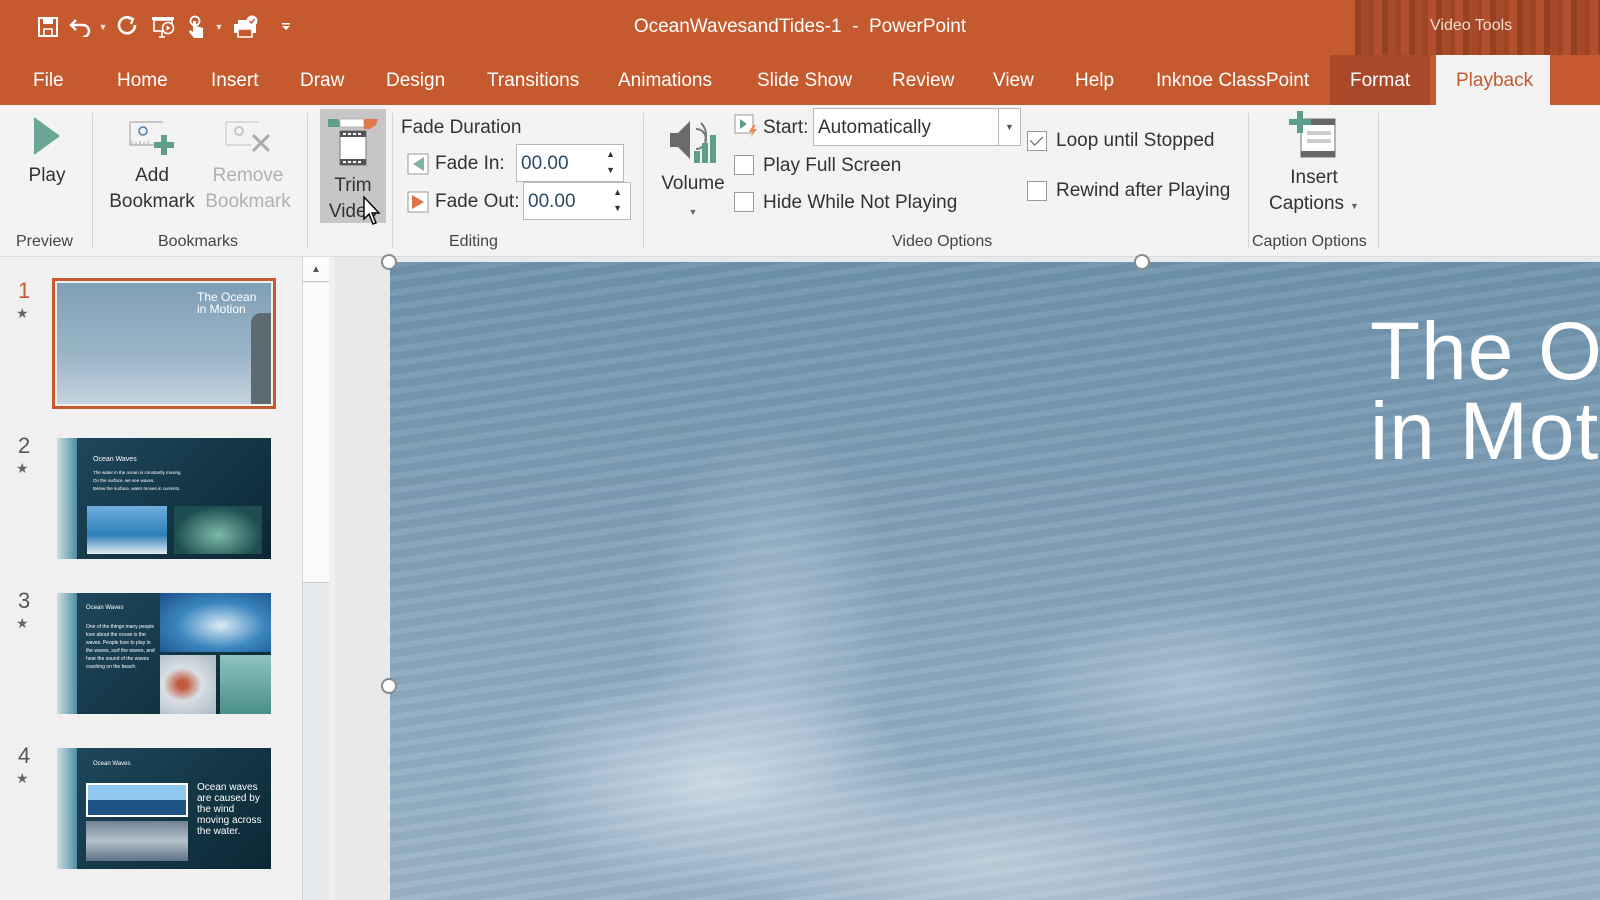  What do you see at coordinates (1493, 80) in the screenshot?
I see `tab-playback: Playback` at bounding box center [1493, 80].